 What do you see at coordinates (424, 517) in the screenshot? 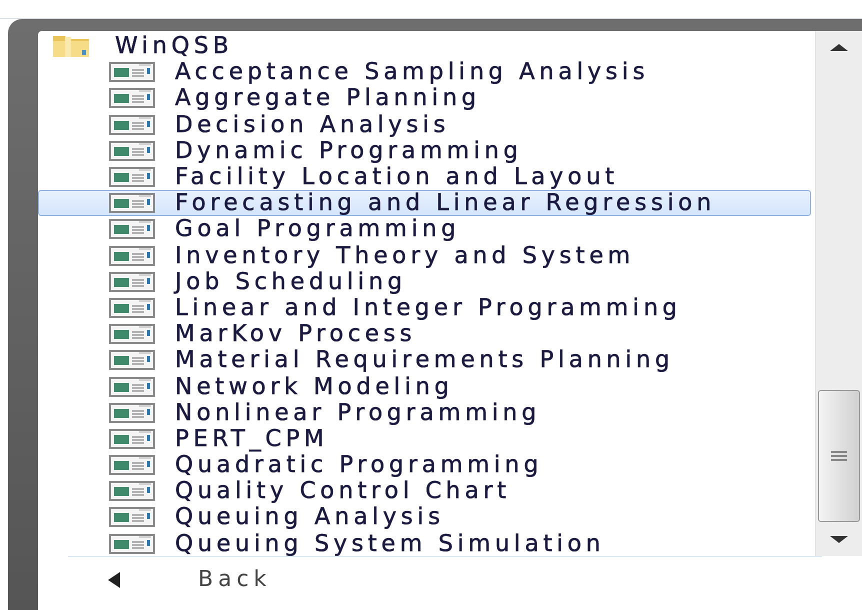
I see `program-item: Queuing Analysis` at bounding box center [424, 517].